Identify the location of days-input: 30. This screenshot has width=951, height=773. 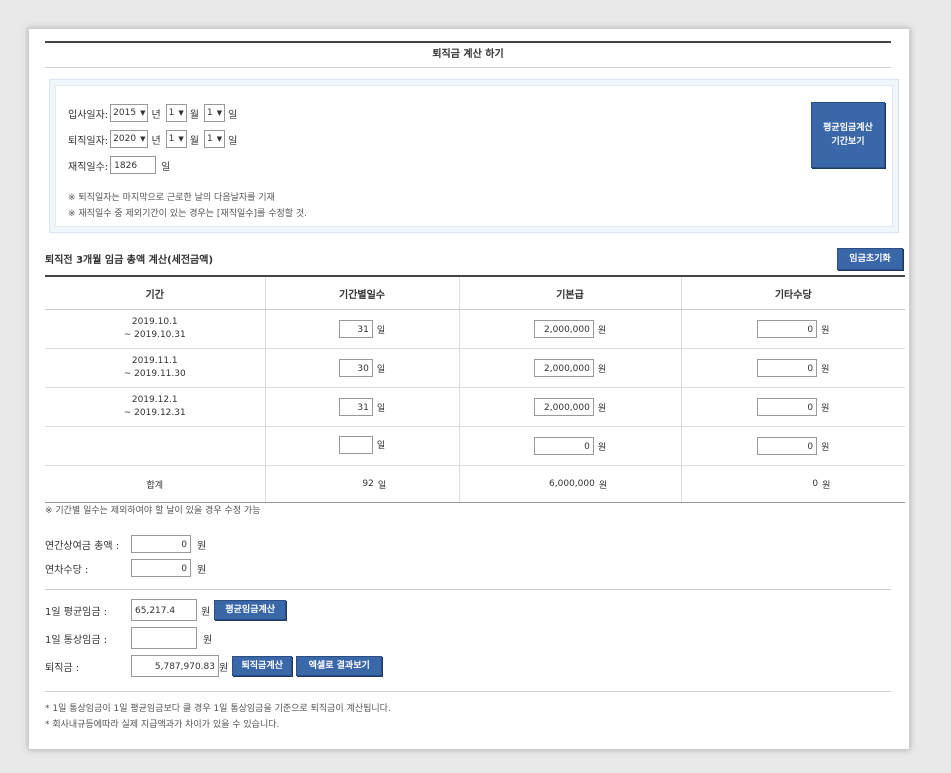
(355, 368).